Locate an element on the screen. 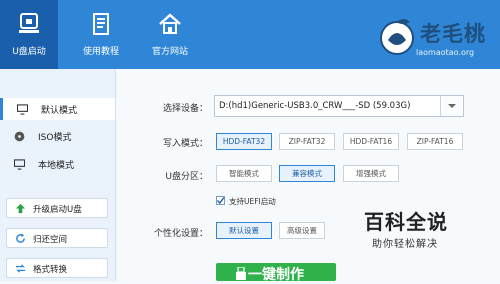 The width and height of the screenshot is (500, 284). sidebar-item-iso-mode: ISO模式 is located at coordinates (57, 136).